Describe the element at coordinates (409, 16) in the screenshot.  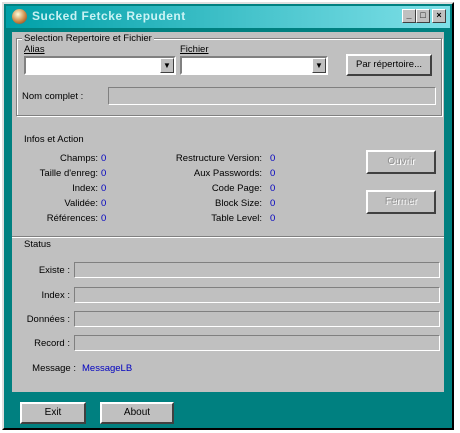
I see `minimize-button: _` at that location.